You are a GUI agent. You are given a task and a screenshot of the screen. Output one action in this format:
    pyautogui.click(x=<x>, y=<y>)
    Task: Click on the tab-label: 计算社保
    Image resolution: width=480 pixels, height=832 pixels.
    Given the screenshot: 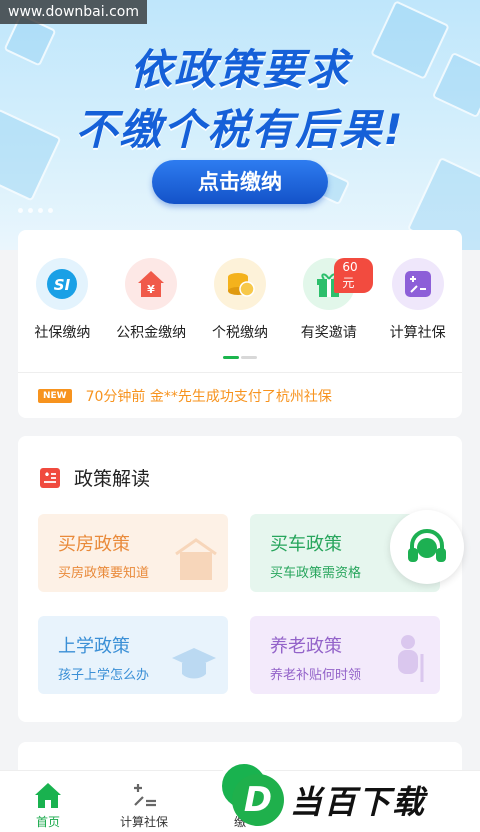 What is the action you would take?
    pyautogui.click(x=143, y=822)
    